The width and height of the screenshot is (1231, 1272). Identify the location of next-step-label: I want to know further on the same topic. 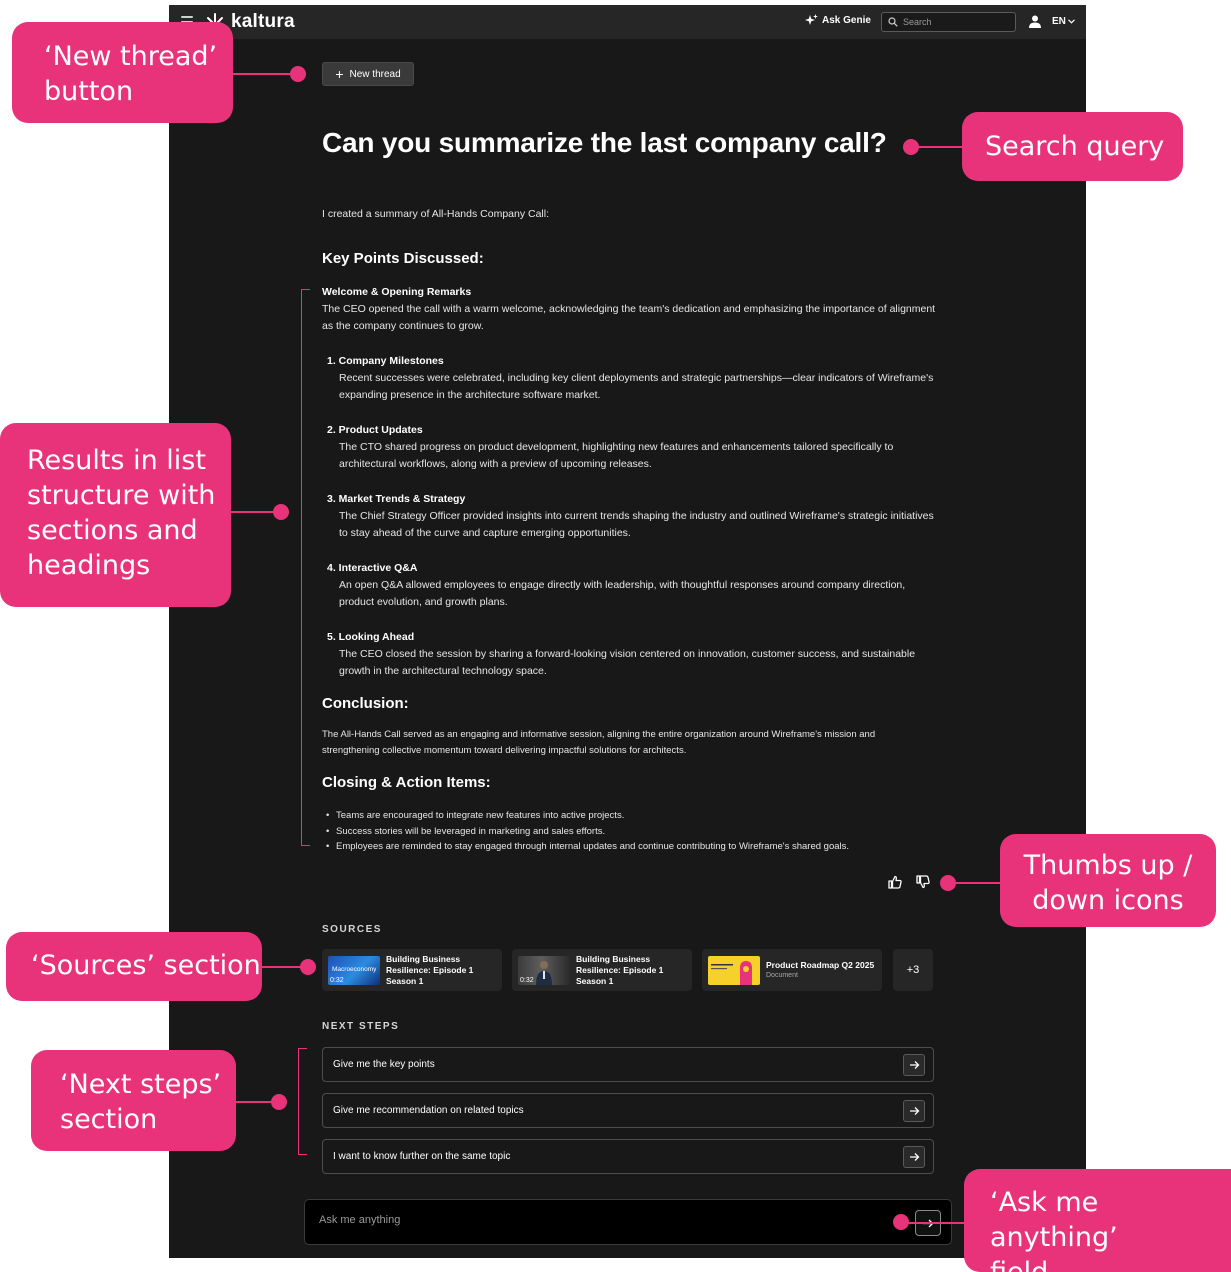
(422, 1156).